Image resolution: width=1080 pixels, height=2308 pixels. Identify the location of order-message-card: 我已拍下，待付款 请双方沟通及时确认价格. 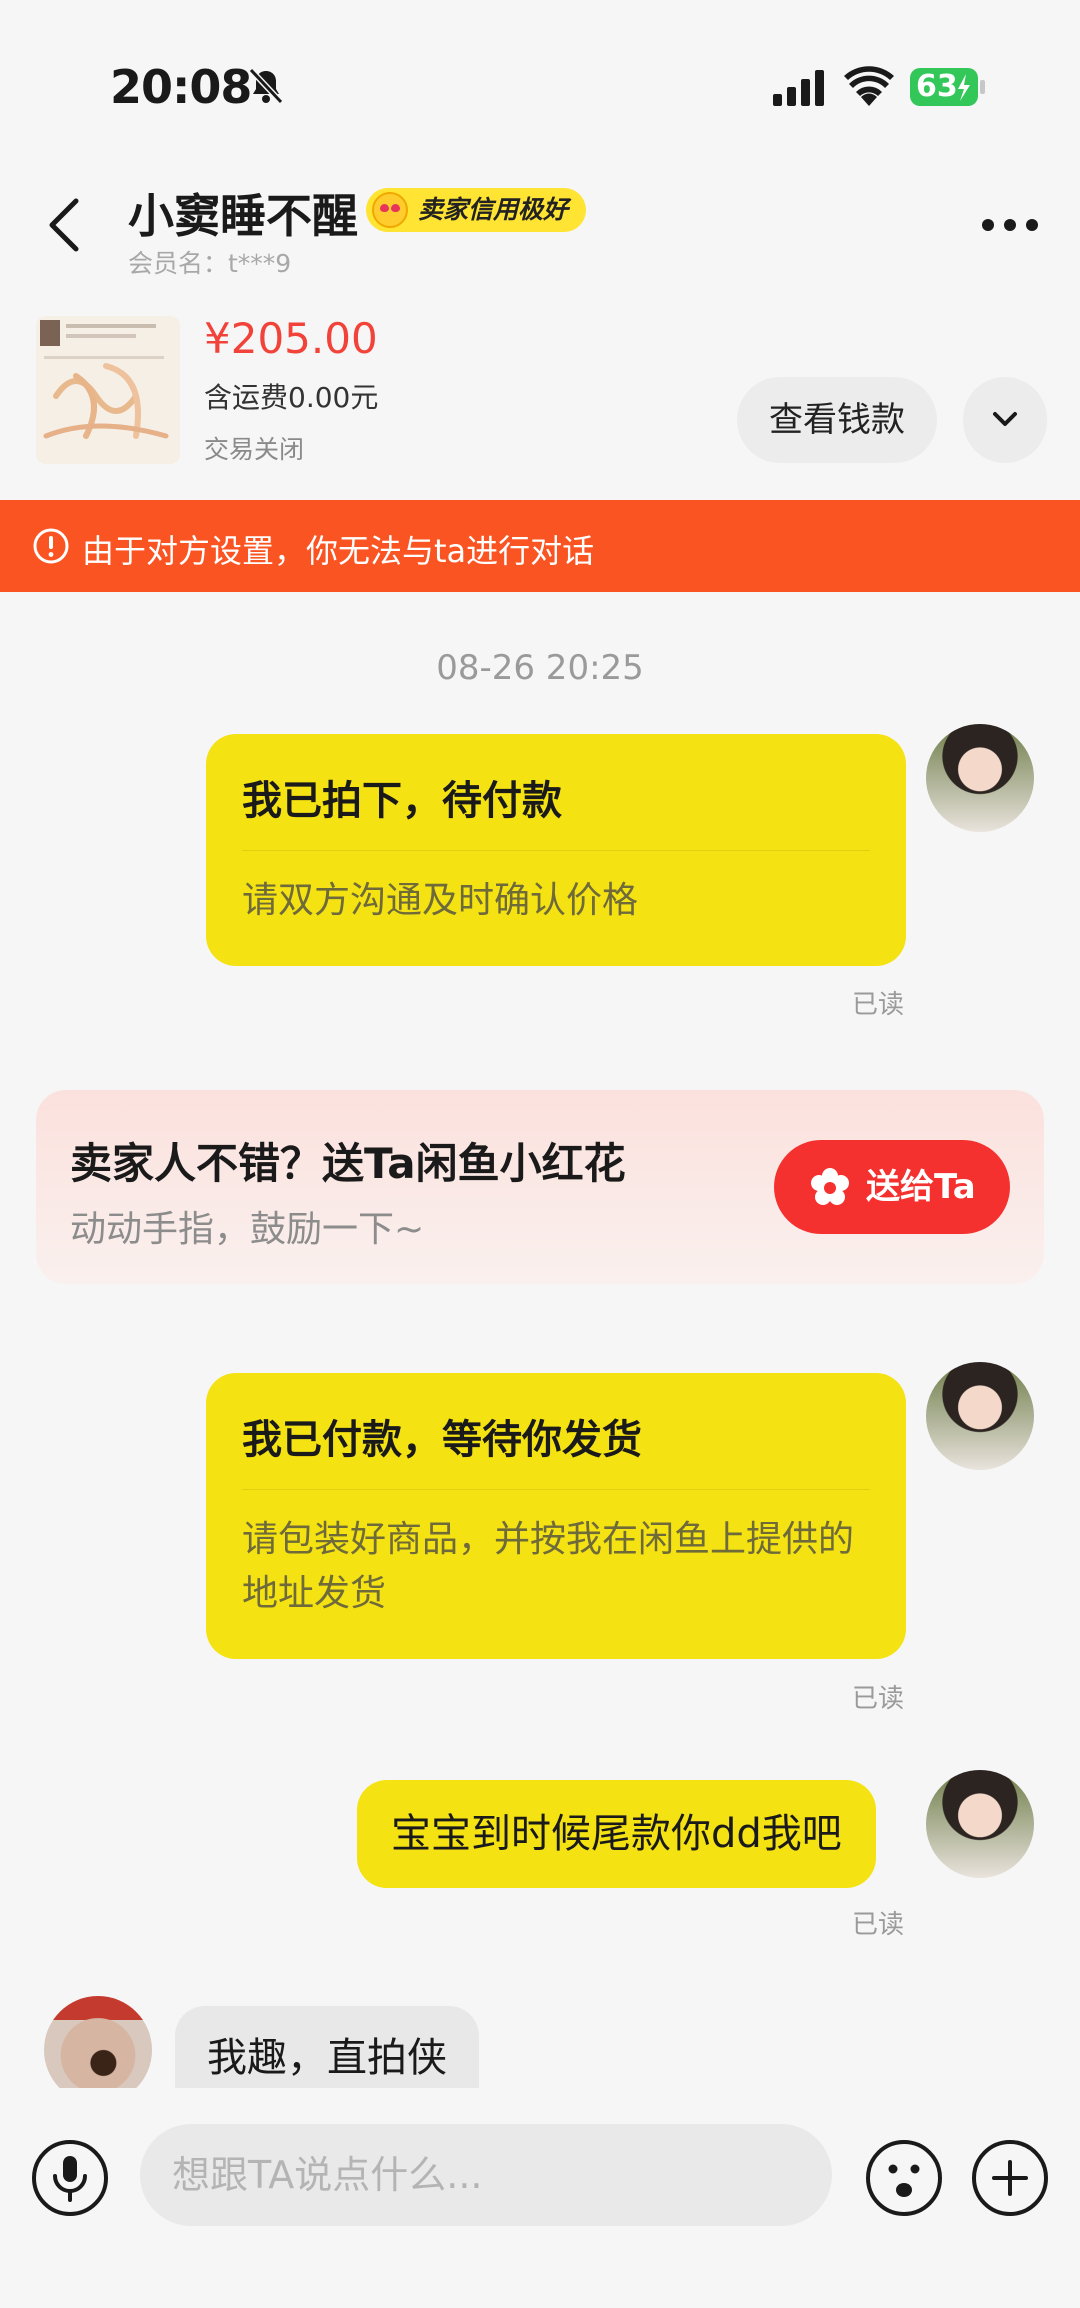
(556, 850).